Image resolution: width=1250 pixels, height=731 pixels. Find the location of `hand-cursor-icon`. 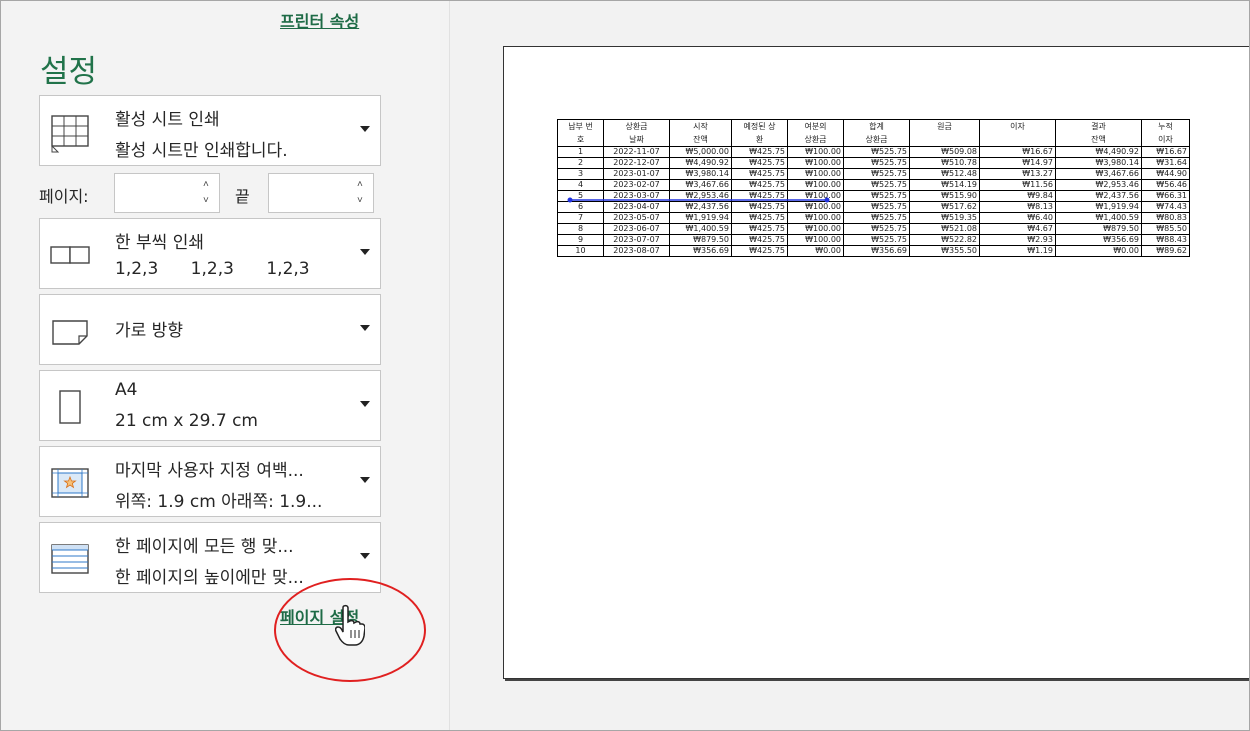

hand-cursor-icon is located at coordinates (350, 625).